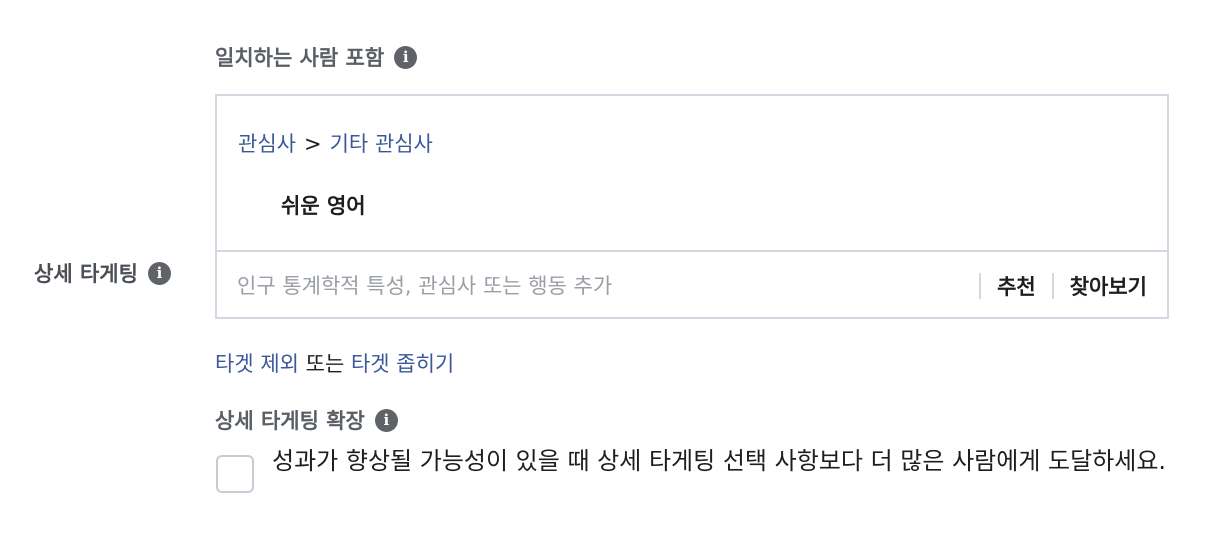 This screenshot has width=1210, height=552. I want to click on include-people-heading: 일치하는 사람 포함 i, so click(316, 57).